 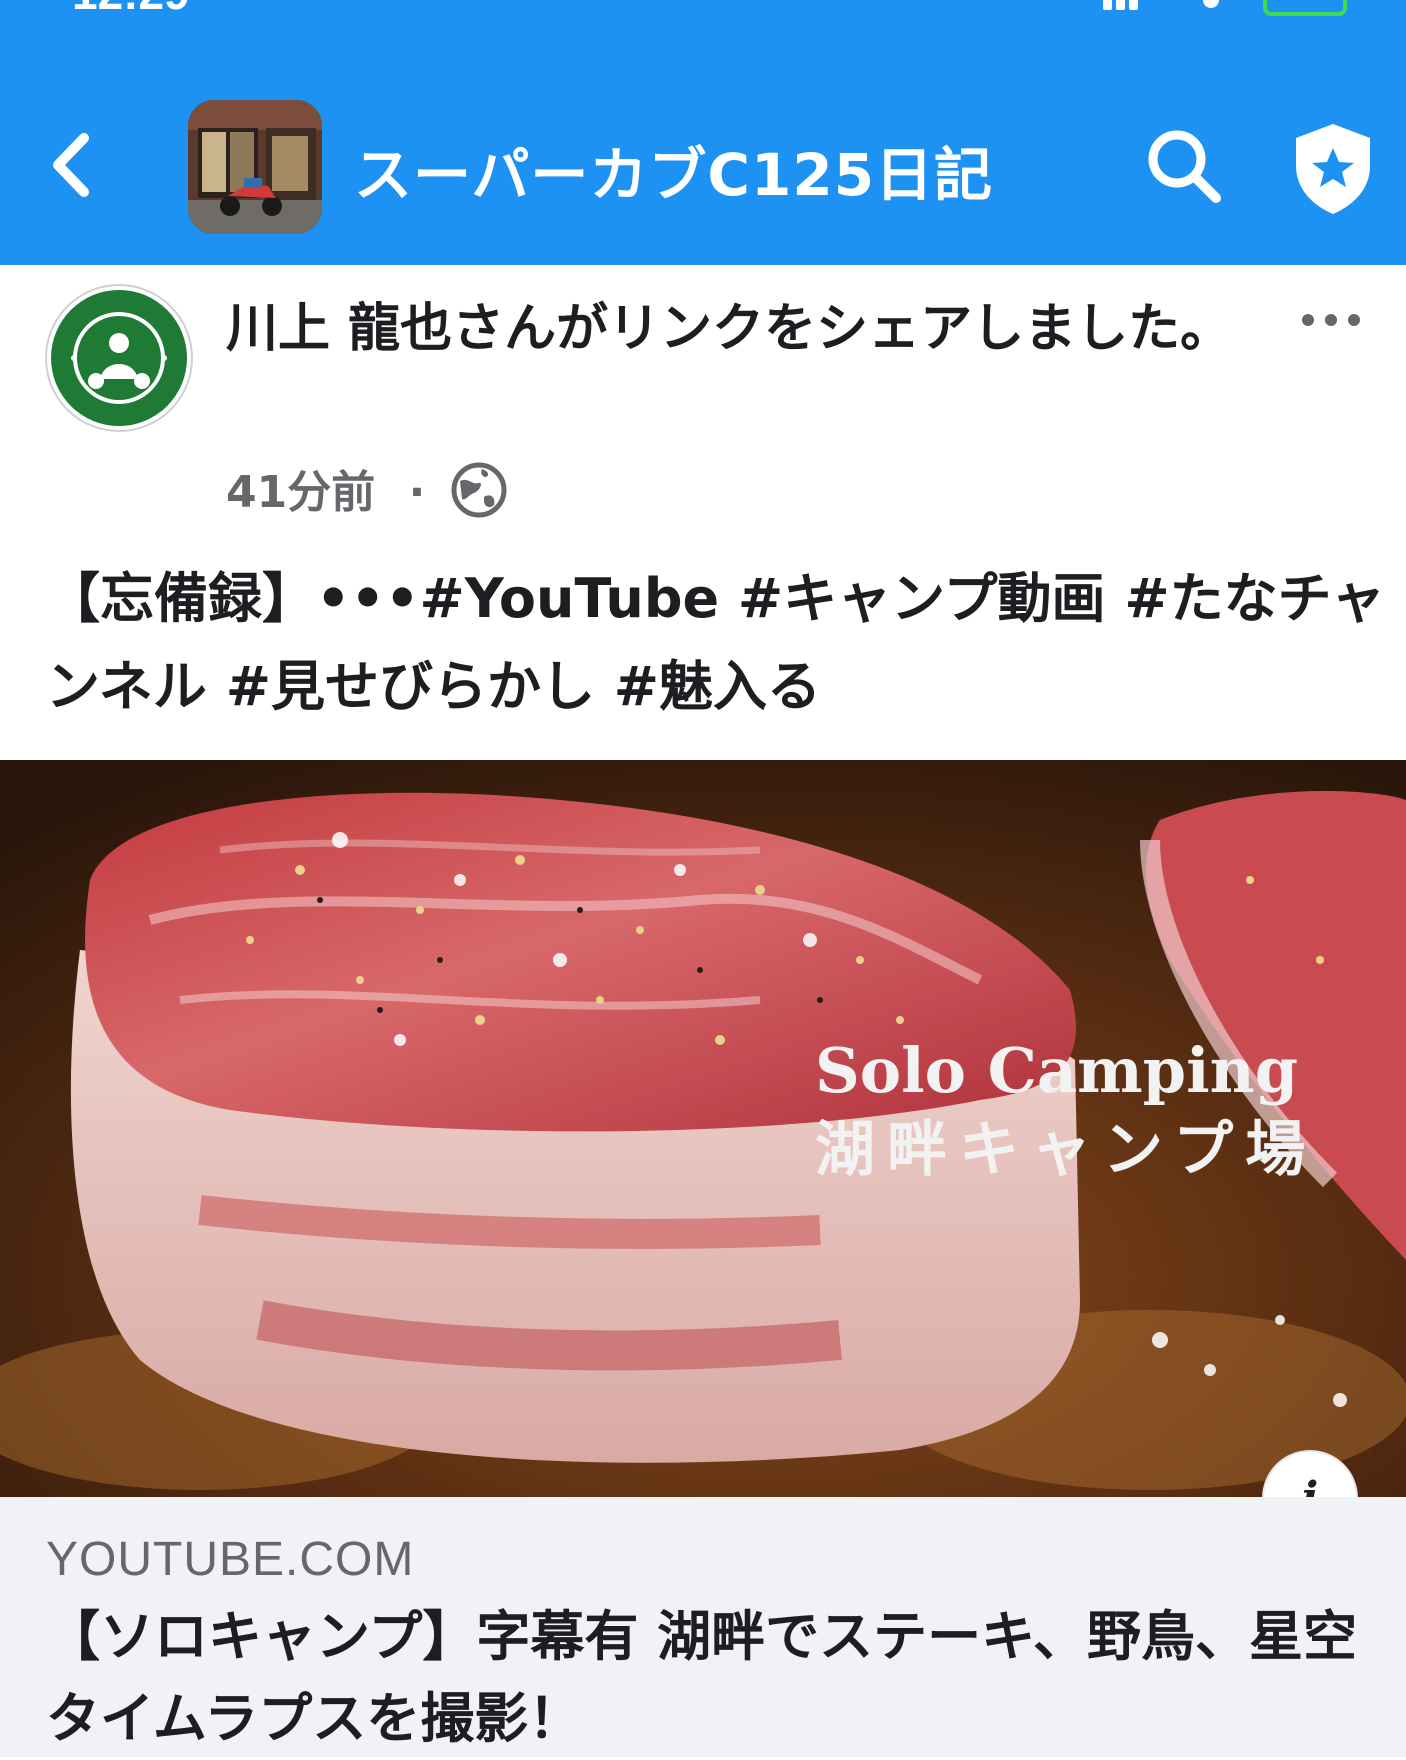 What do you see at coordinates (1128, 5) in the screenshot?
I see `signal-icon` at bounding box center [1128, 5].